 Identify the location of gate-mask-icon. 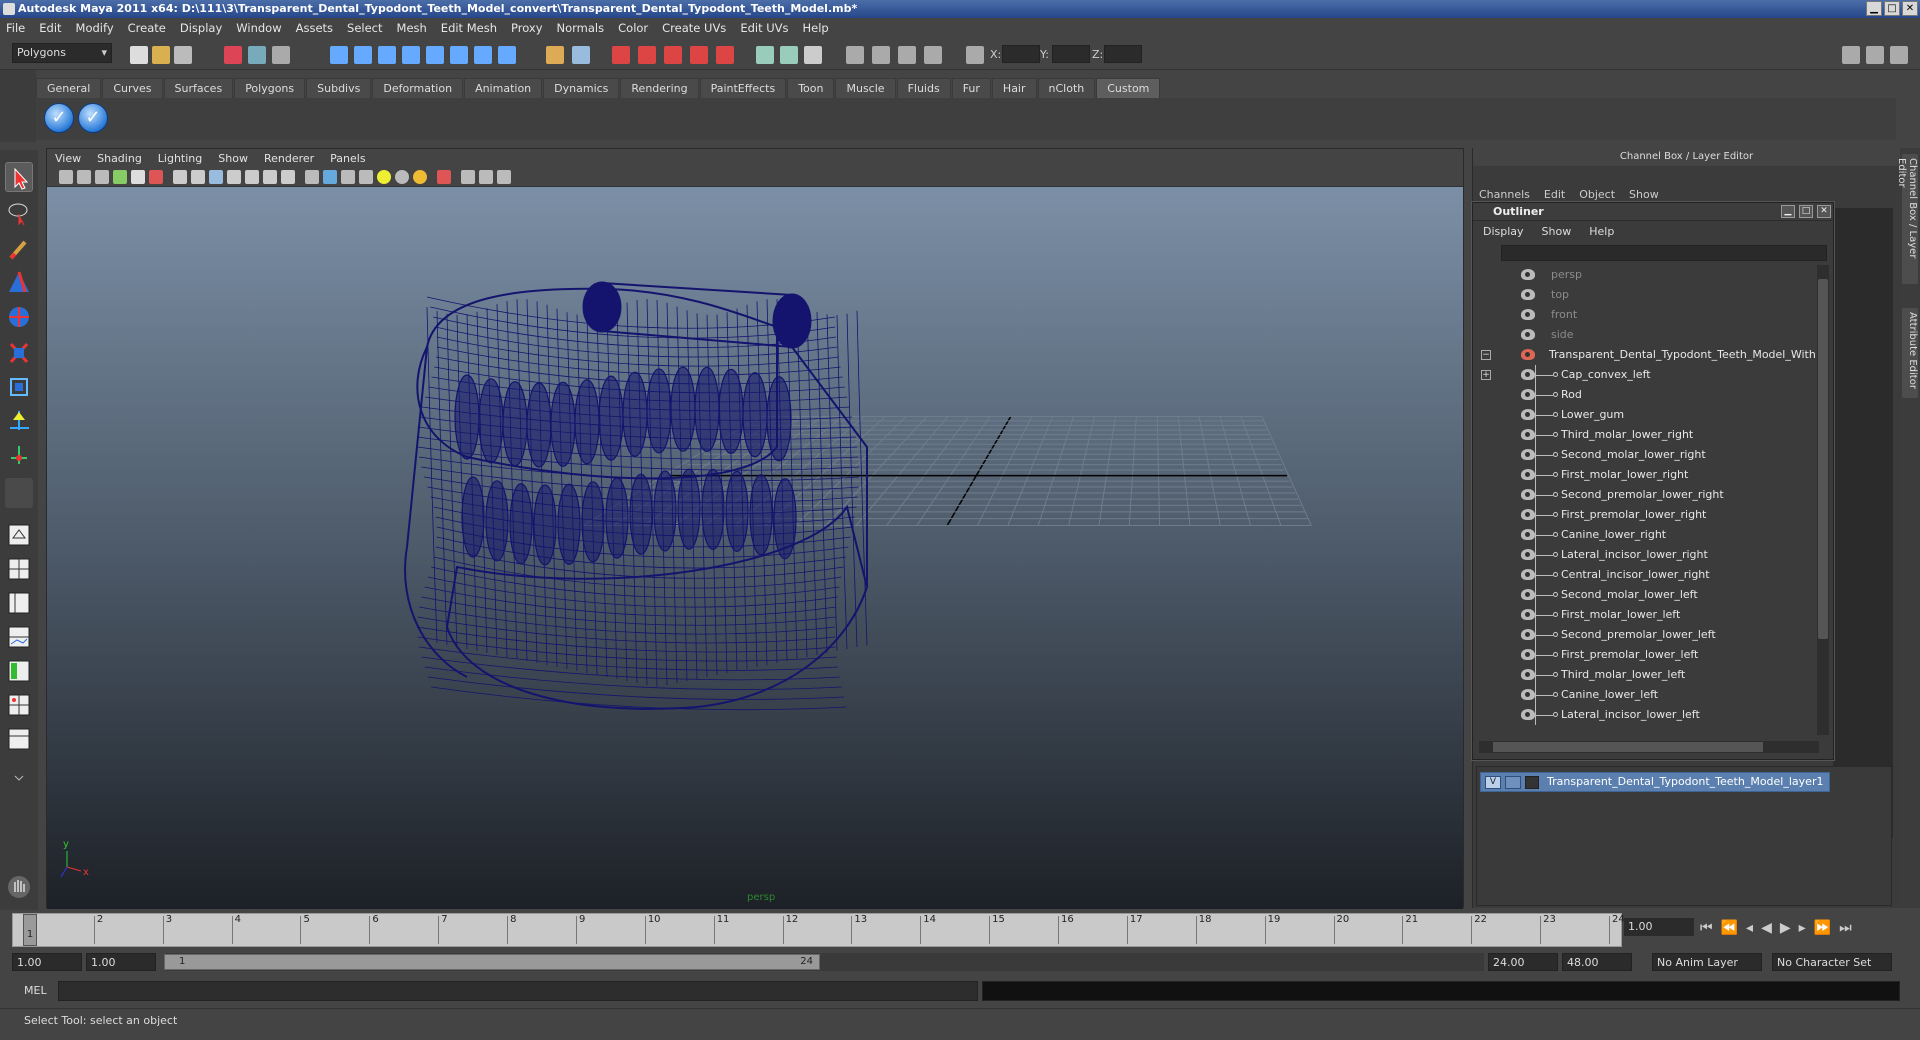
(234, 177).